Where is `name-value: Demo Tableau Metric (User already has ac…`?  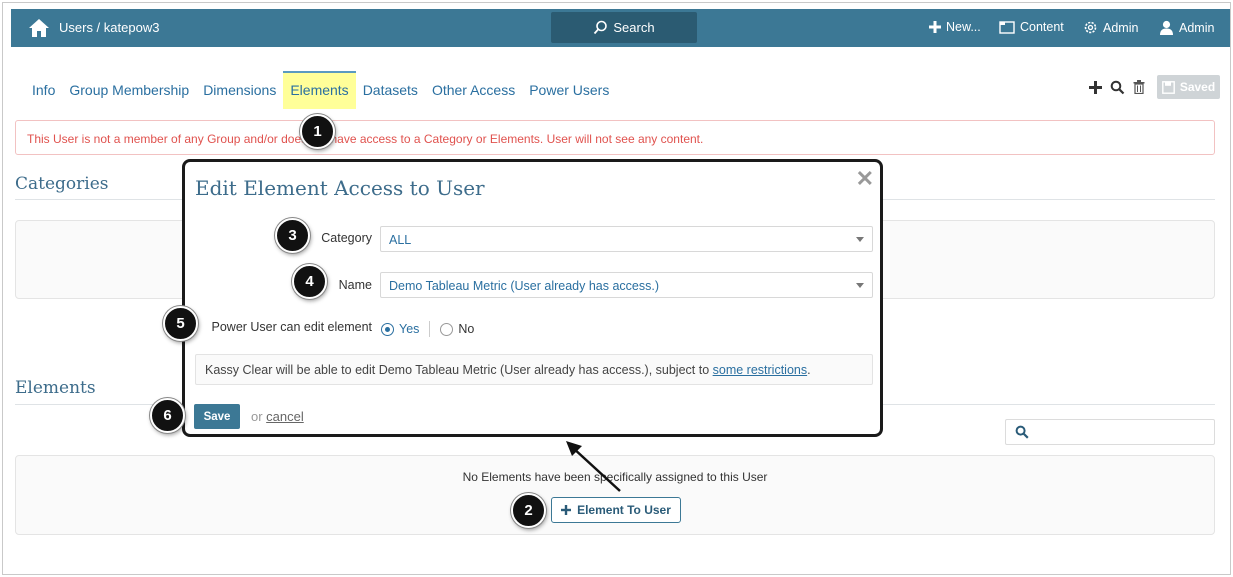
name-value: Demo Tableau Metric (User already has ac… is located at coordinates (524, 286).